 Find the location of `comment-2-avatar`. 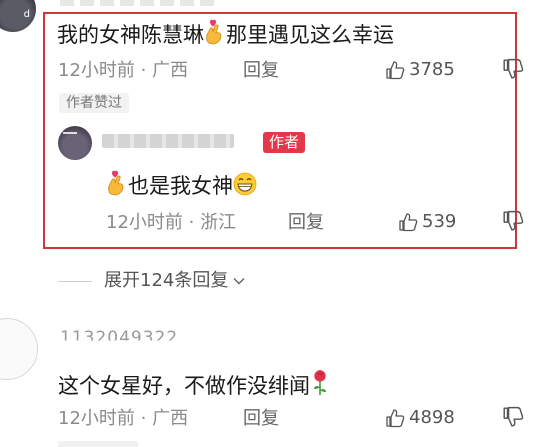

comment-2-avatar is located at coordinates (19, 349).